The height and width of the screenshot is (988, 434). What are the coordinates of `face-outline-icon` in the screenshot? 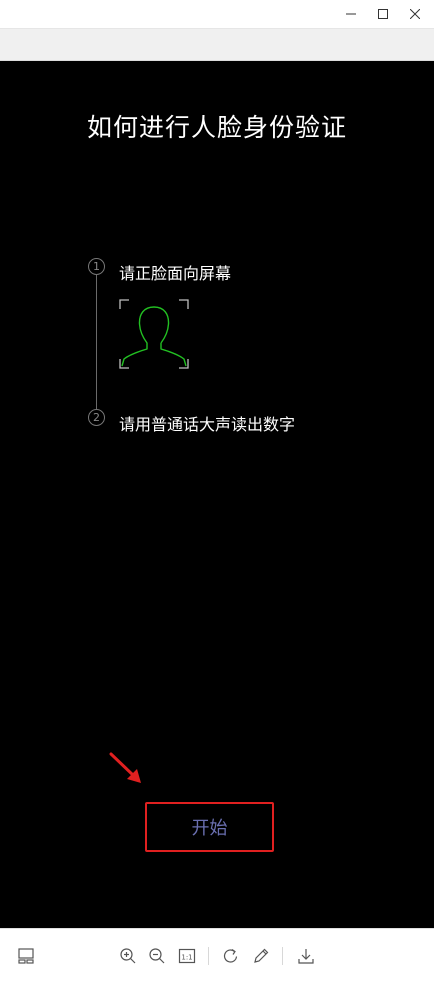 It's located at (154, 334).